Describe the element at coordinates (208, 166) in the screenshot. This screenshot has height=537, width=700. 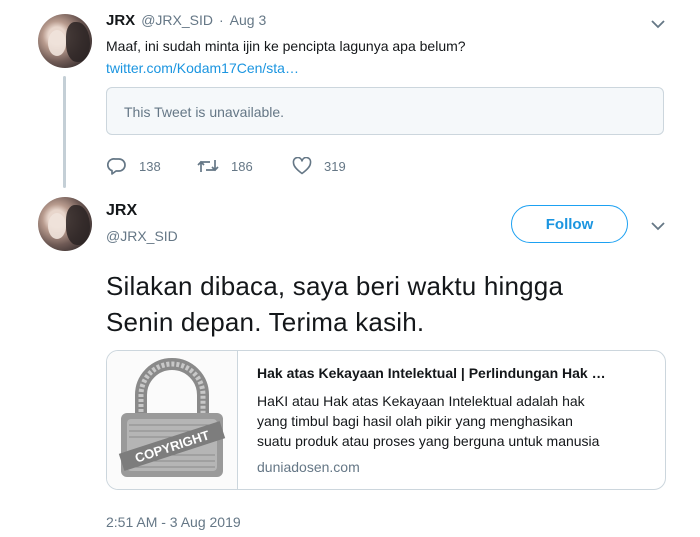
I see `retweet-icon` at that location.